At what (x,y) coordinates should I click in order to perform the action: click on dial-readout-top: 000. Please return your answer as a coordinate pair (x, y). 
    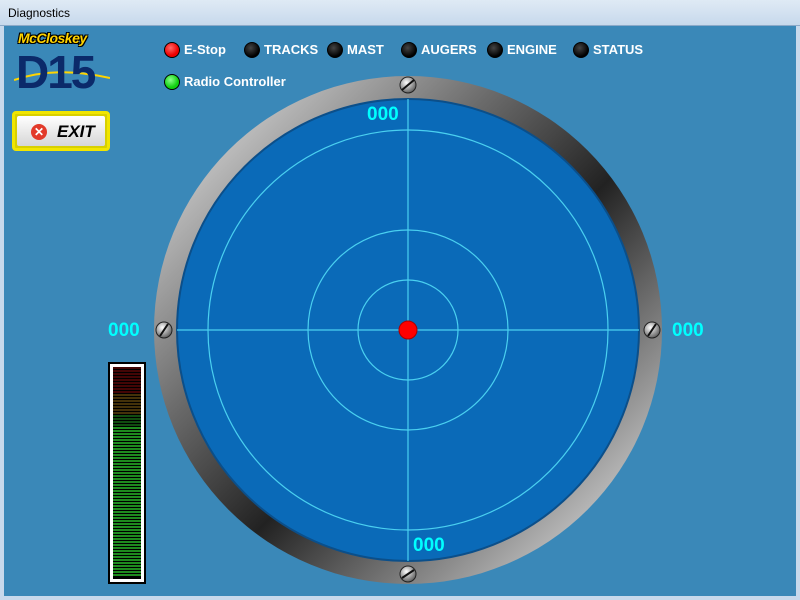
    Looking at the image, I should click on (383, 114).